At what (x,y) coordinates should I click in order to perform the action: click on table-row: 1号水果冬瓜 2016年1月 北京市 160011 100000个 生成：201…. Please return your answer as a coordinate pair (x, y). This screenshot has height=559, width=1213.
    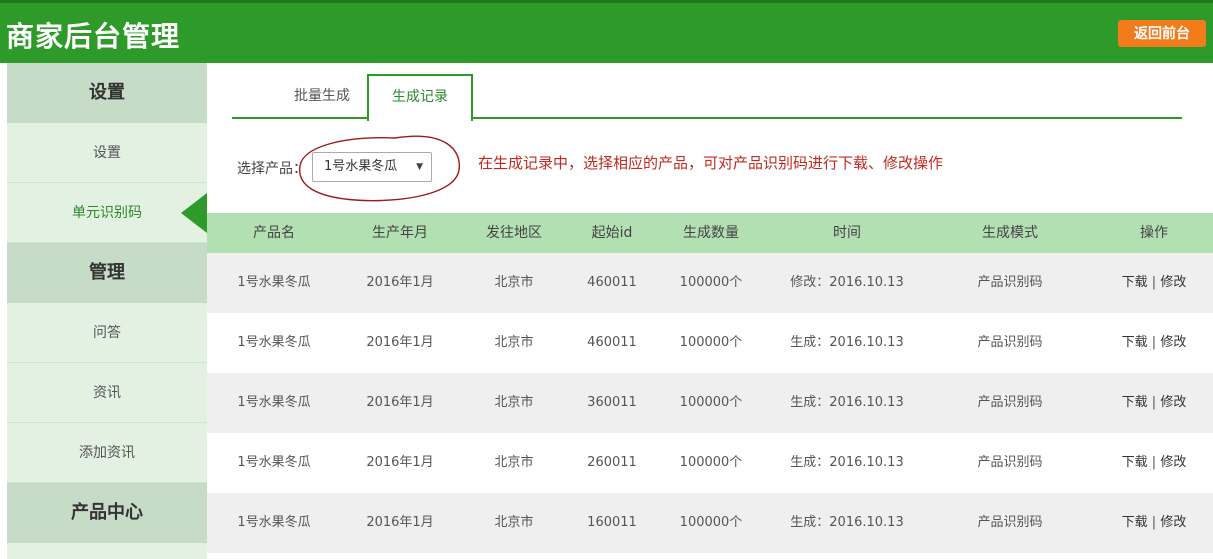
    Looking at the image, I should click on (710, 523).